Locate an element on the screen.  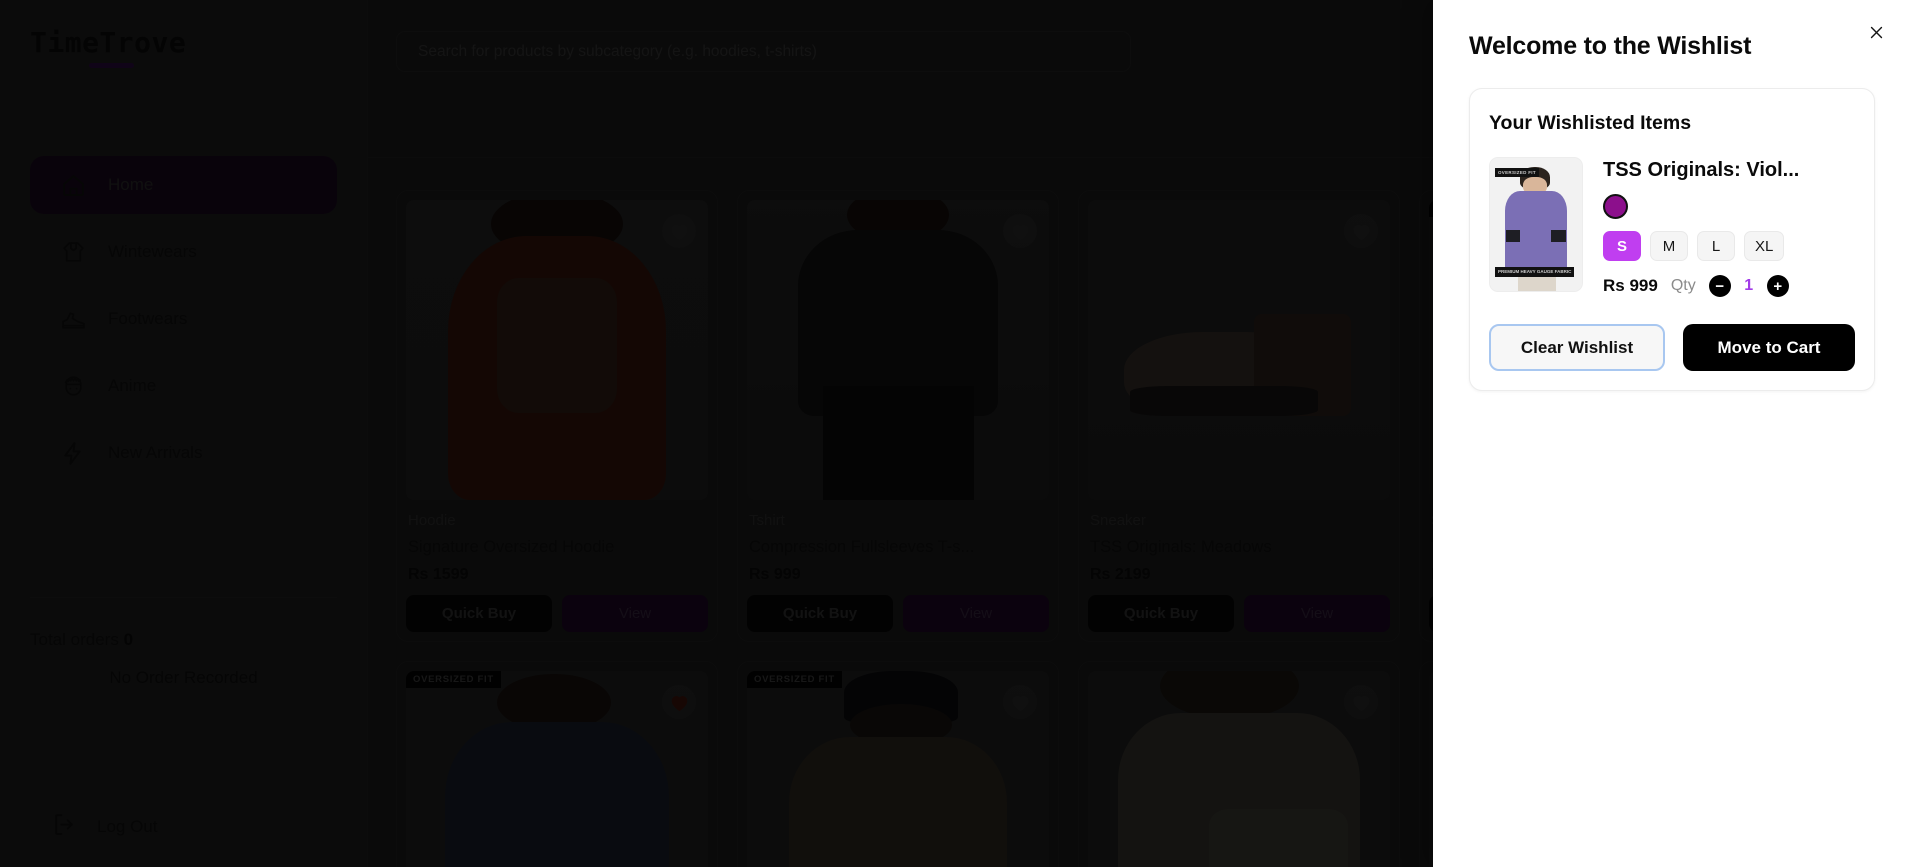
size-option-xl: XL is located at coordinates (1764, 246).